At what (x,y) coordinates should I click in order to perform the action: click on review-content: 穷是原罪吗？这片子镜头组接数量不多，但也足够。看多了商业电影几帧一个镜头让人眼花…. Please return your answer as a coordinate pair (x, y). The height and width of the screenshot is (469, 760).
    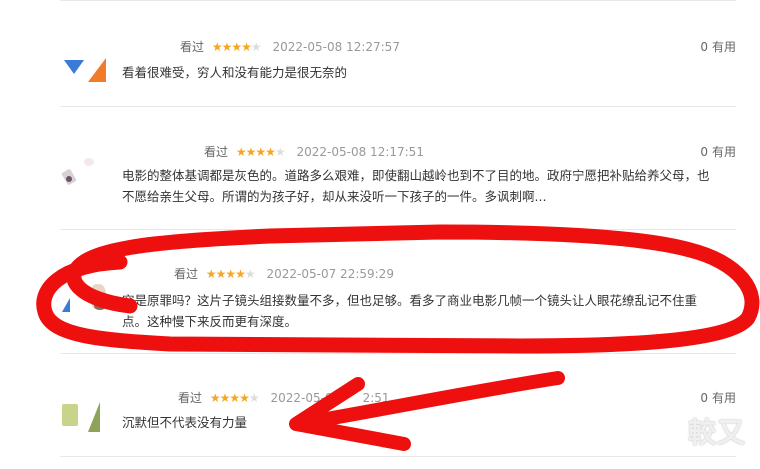
    Looking at the image, I should click on (409, 311).